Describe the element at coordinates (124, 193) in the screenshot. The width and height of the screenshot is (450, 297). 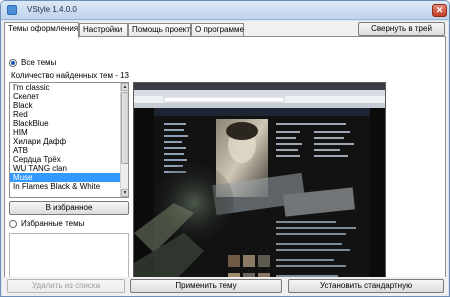
I see `scroll-down-arrow-icon: ▼` at that location.